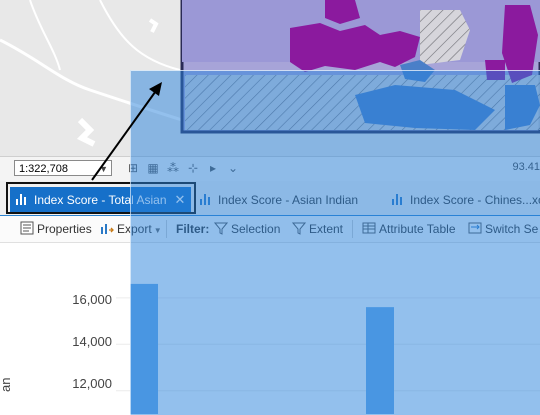  I want to click on scale-selector: 1:322,708 ▼, so click(63, 168).